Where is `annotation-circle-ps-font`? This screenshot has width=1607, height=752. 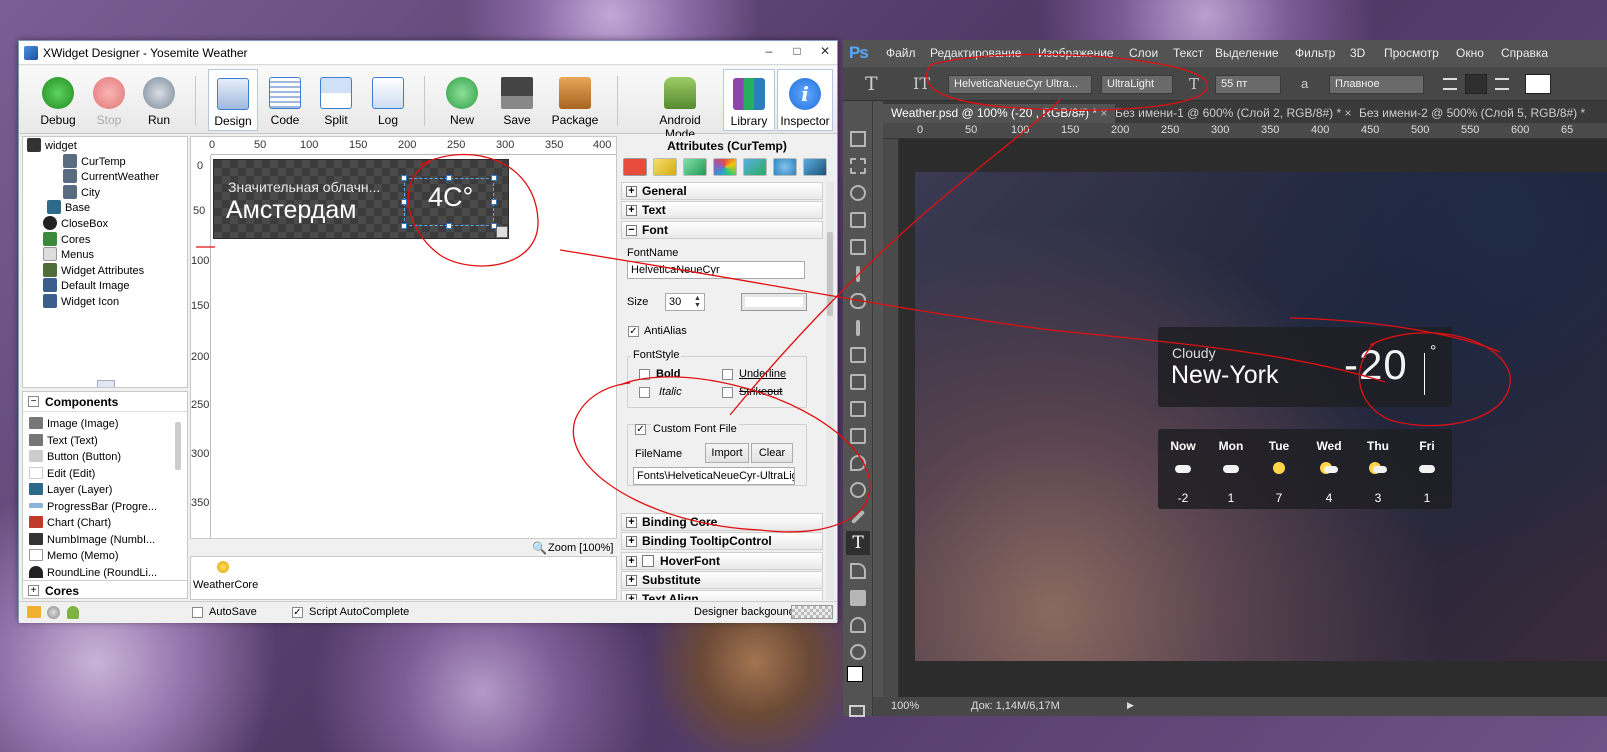
annotation-circle-ps-font is located at coordinates (1066, 82).